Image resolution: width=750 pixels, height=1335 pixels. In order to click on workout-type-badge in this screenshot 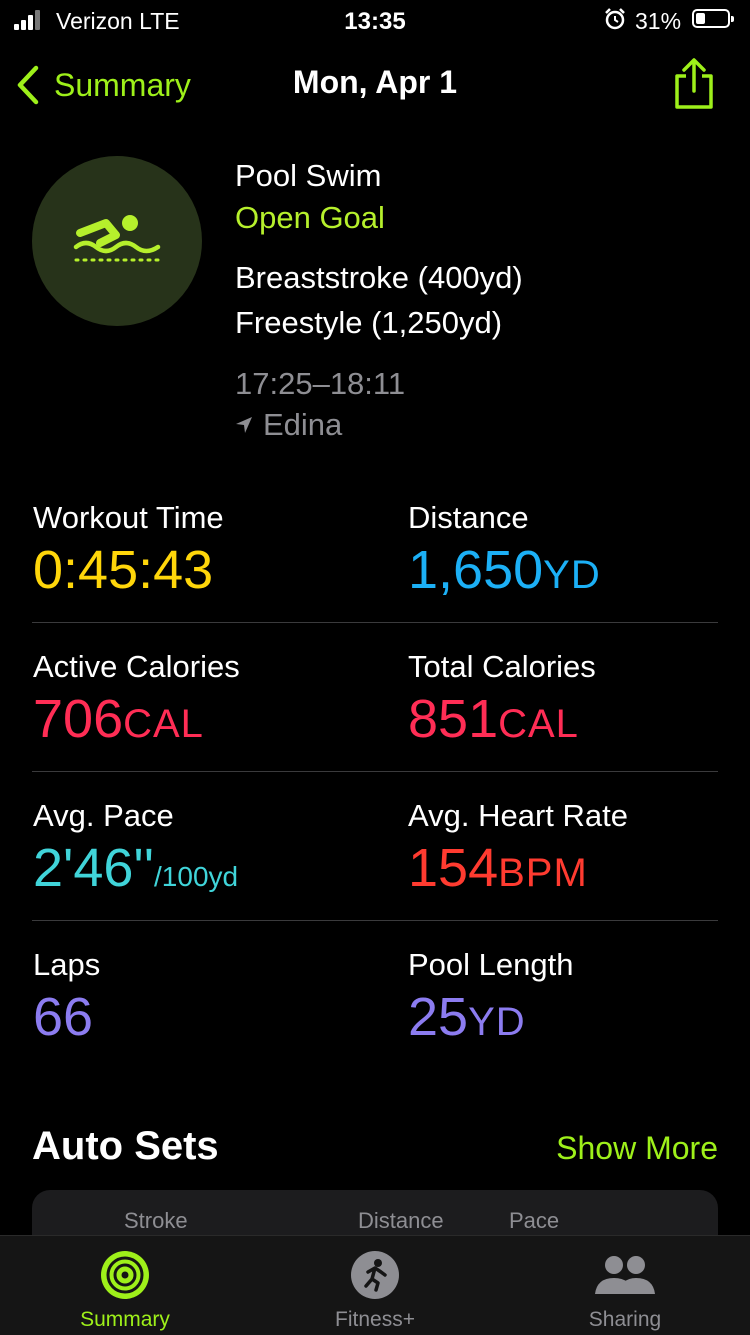, I will do `click(117, 241)`.